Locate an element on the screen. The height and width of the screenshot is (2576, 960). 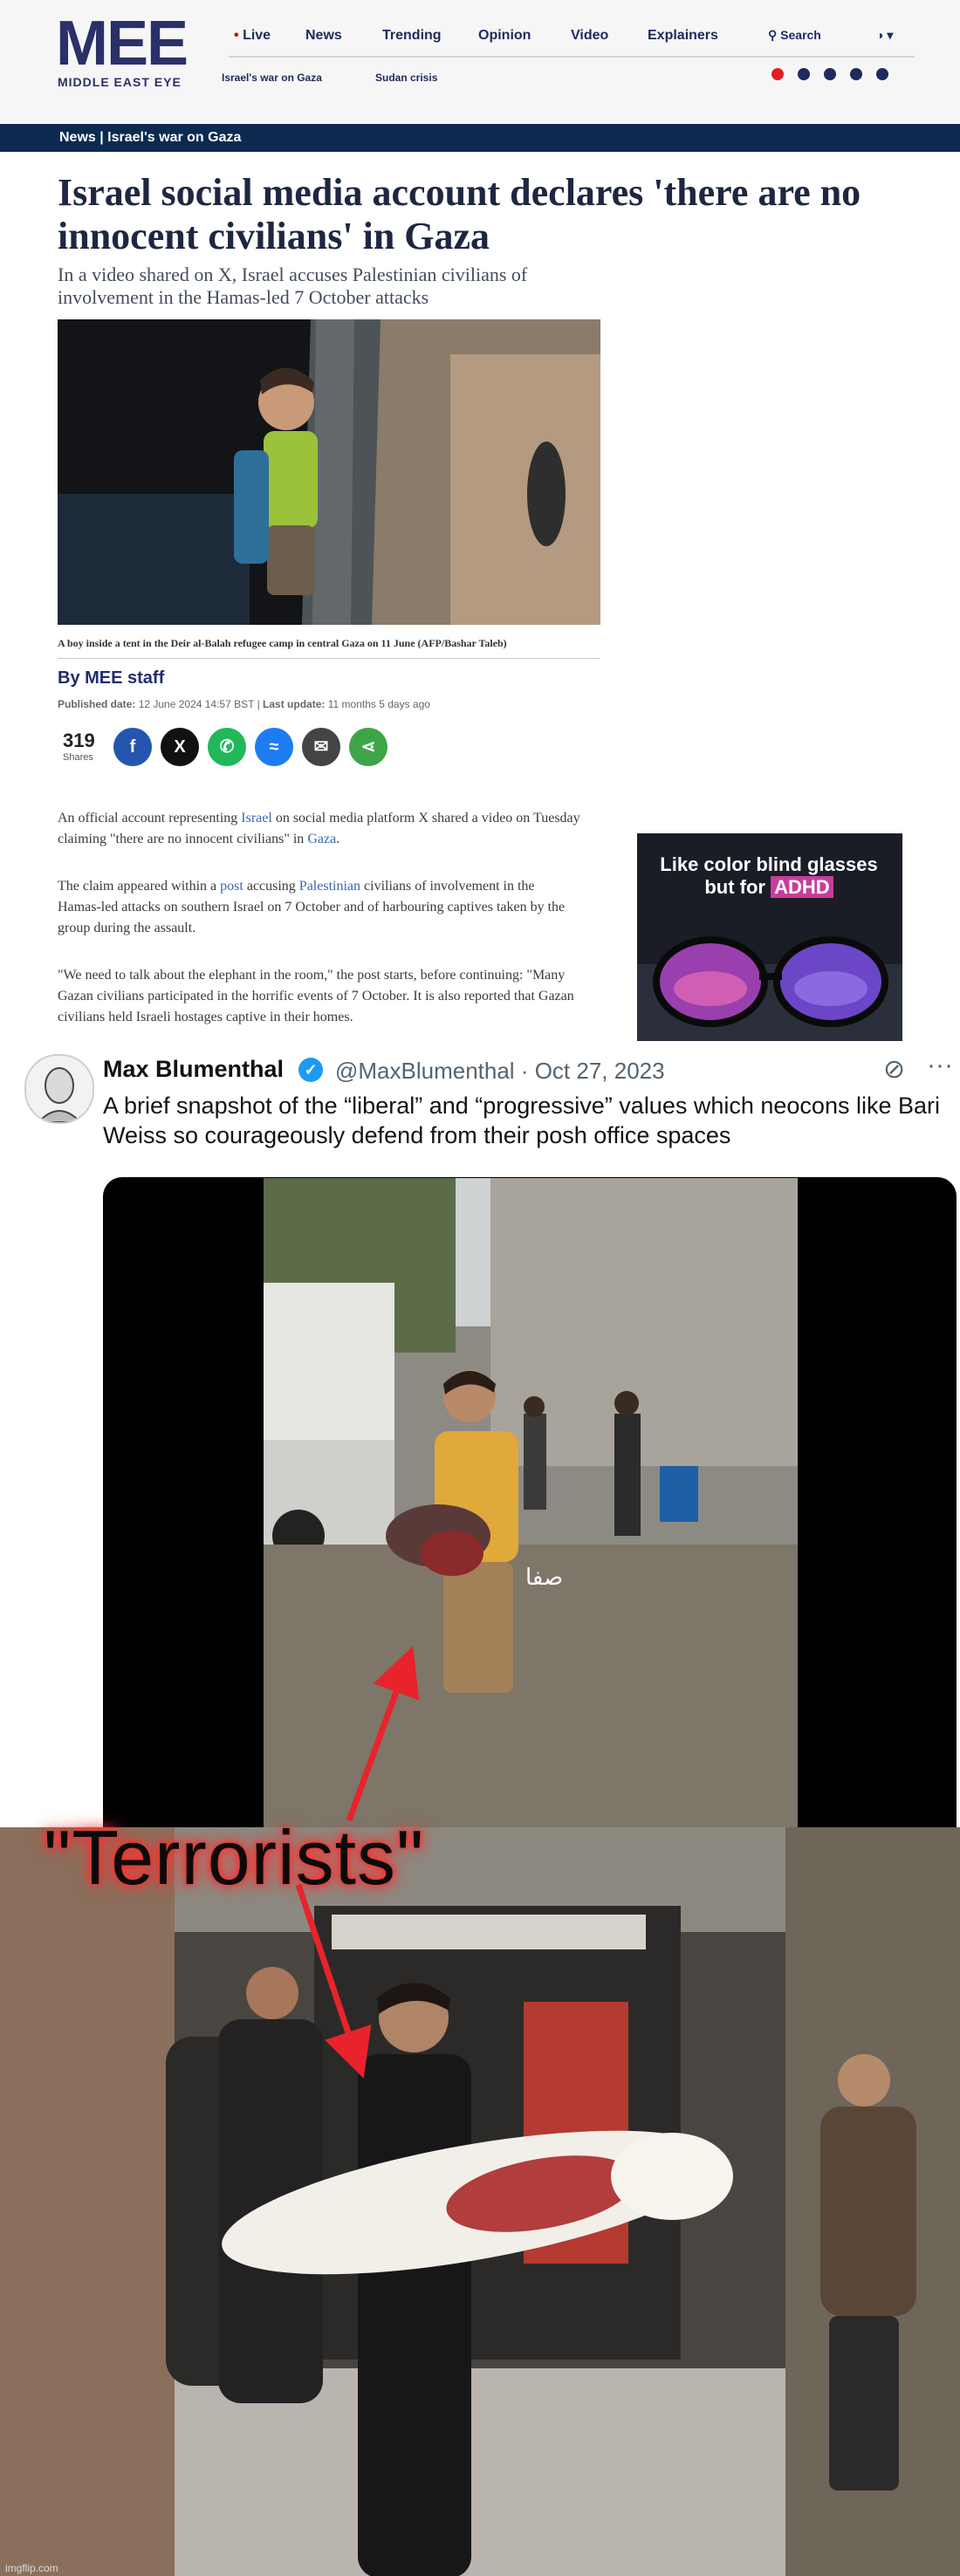
video-still-art: صفا is located at coordinates (531, 1502).